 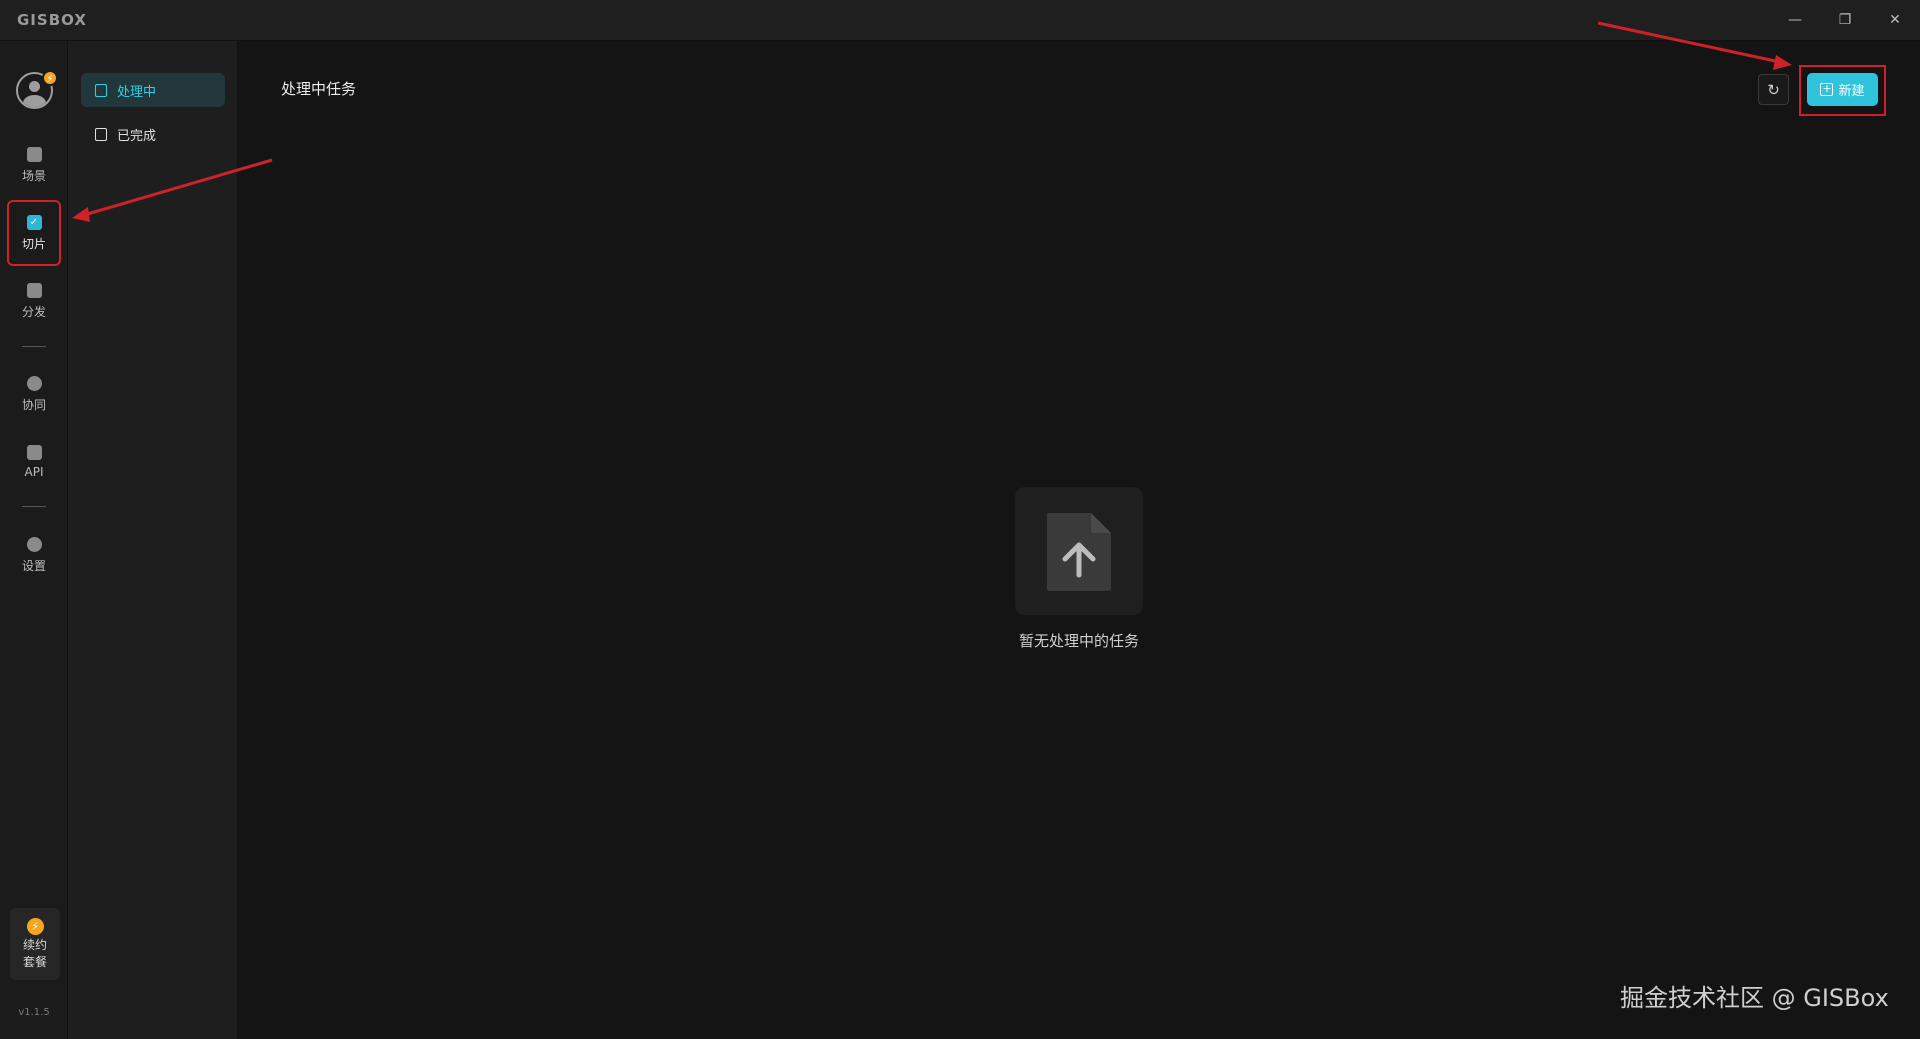 I want to click on slice-icon: ✓, so click(x=34, y=222).